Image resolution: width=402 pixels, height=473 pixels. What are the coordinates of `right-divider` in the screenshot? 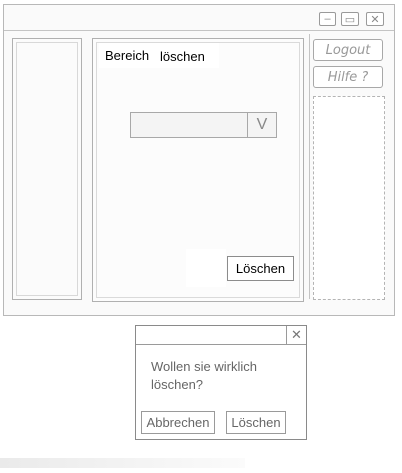 It's located at (309, 166).